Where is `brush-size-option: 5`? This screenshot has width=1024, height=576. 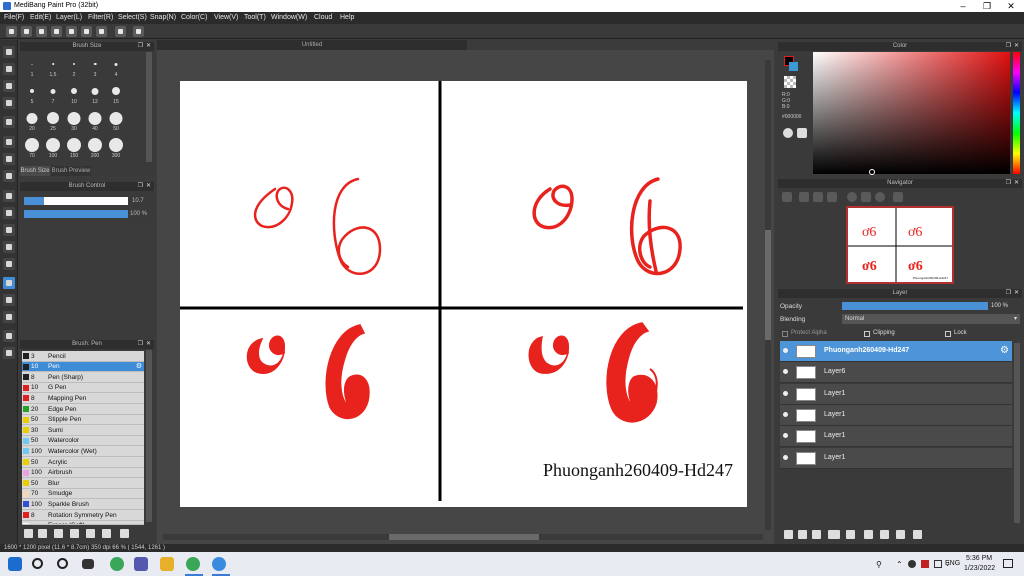
brush-size-option: 5 is located at coordinates (32, 94).